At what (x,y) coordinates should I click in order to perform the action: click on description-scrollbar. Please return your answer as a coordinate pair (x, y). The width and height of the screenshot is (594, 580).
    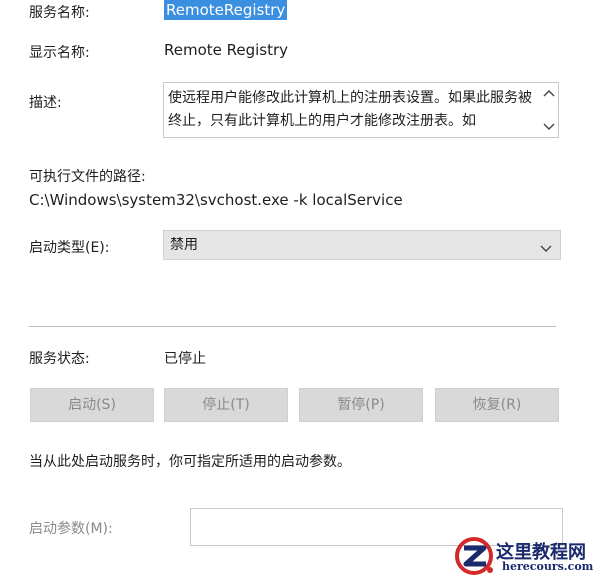
    Looking at the image, I should click on (549, 110).